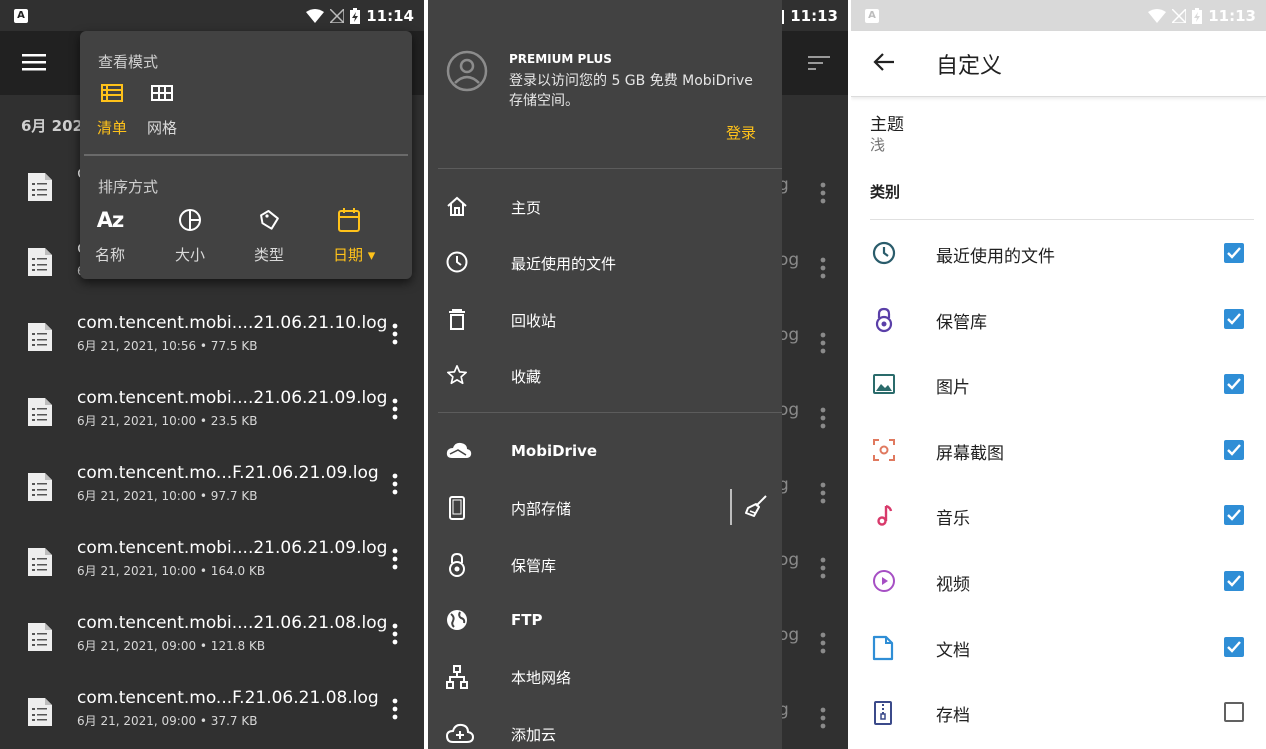 The image size is (1266, 749). What do you see at coordinates (605, 677) in the screenshot?
I see `drawer-item-network: 本地网络` at bounding box center [605, 677].